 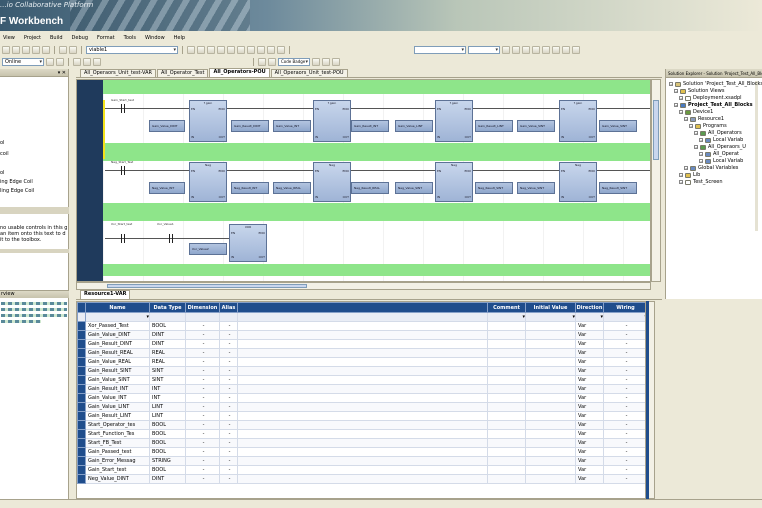 I want to click on variable-box: Neg_Result_REAL, so click(x=370, y=188).